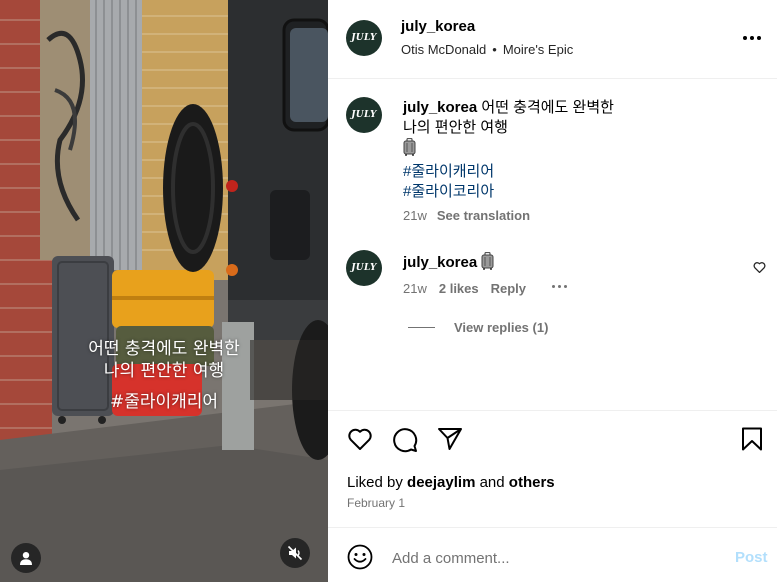 This screenshot has width=777, height=582. What do you see at coordinates (751, 557) in the screenshot?
I see `post-button: Post` at bounding box center [751, 557].